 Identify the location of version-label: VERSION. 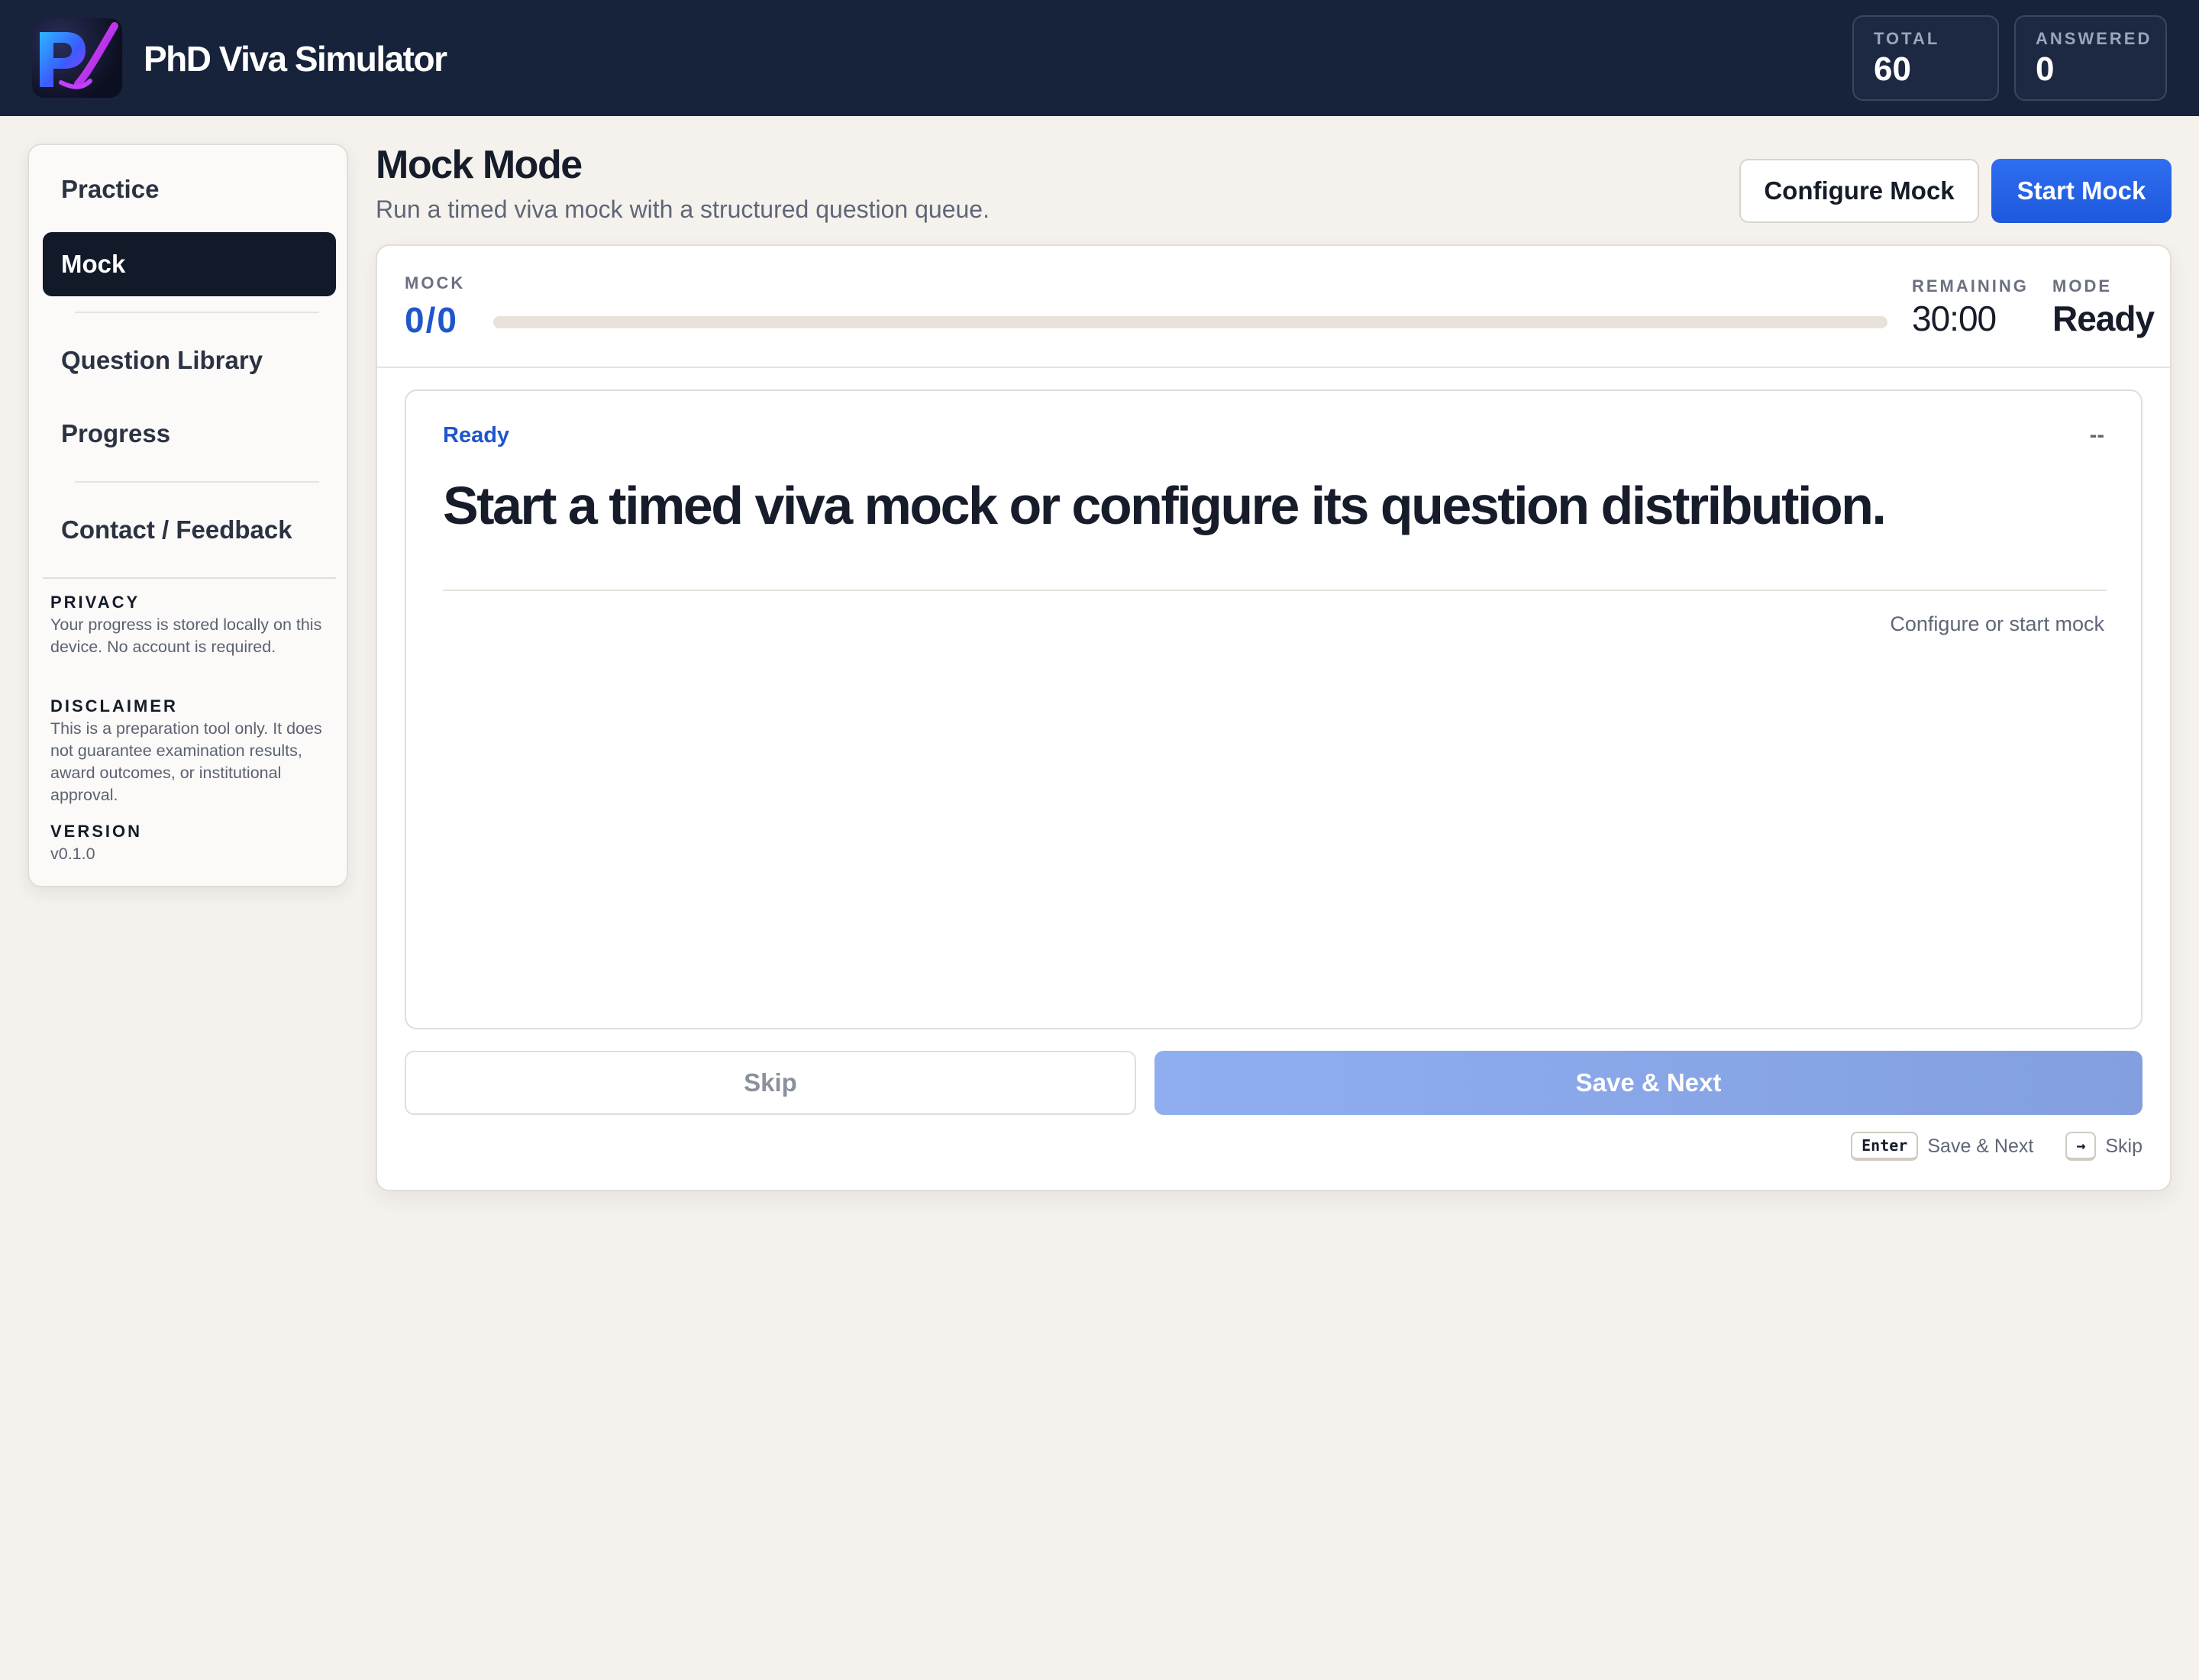
(96, 832).